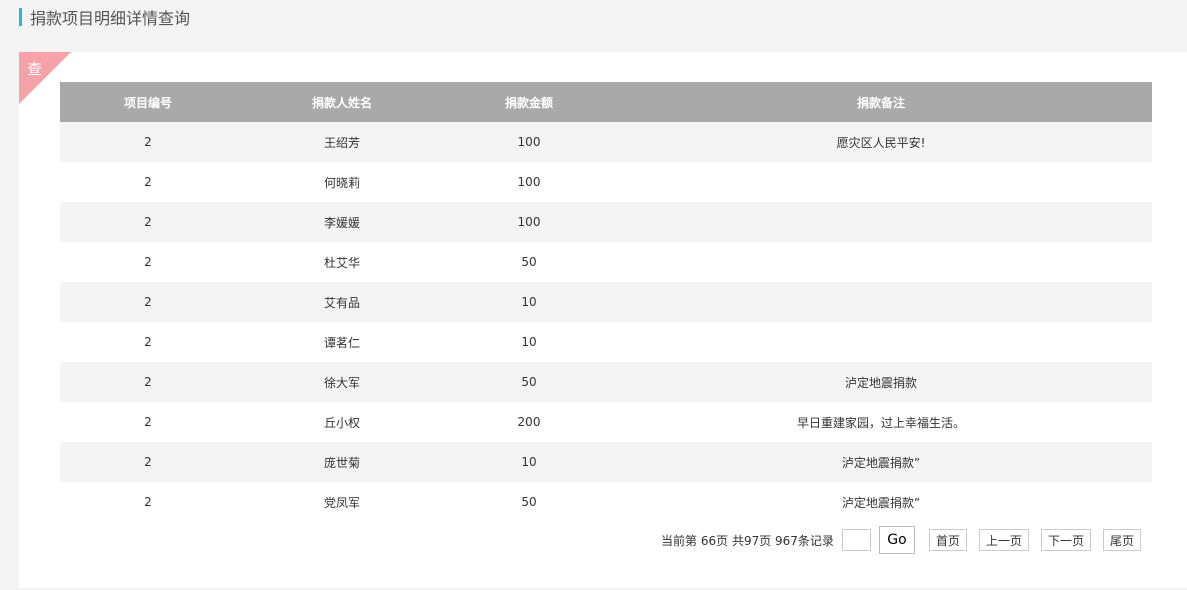  What do you see at coordinates (1121, 540) in the screenshot?
I see `last-page-button: 尾页` at bounding box center [1121, 540].